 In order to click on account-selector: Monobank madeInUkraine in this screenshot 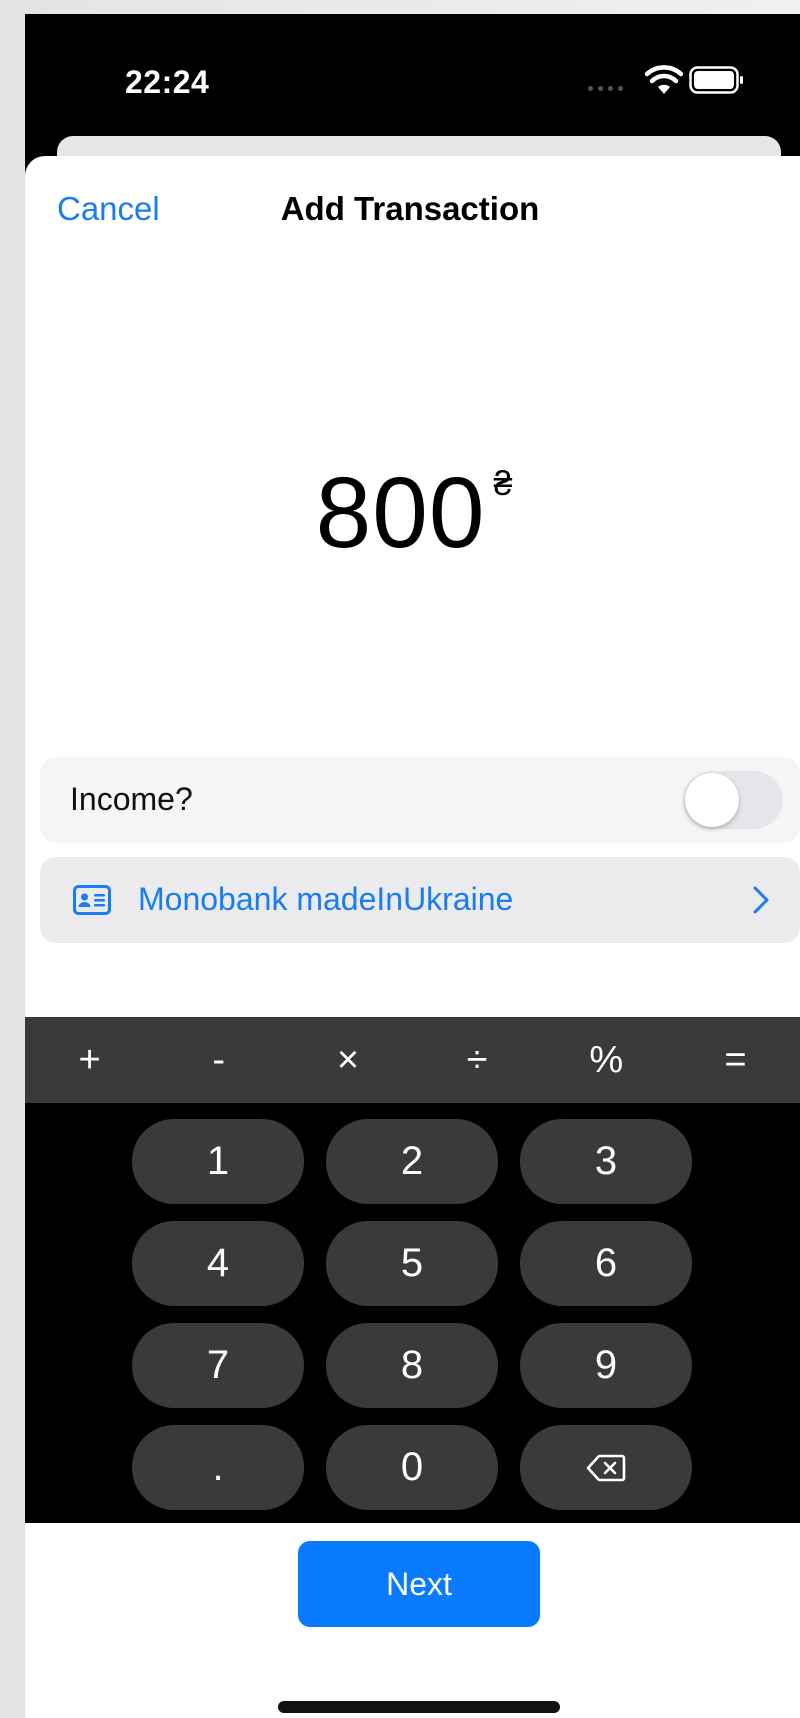, I will do `click(420, 900)`.